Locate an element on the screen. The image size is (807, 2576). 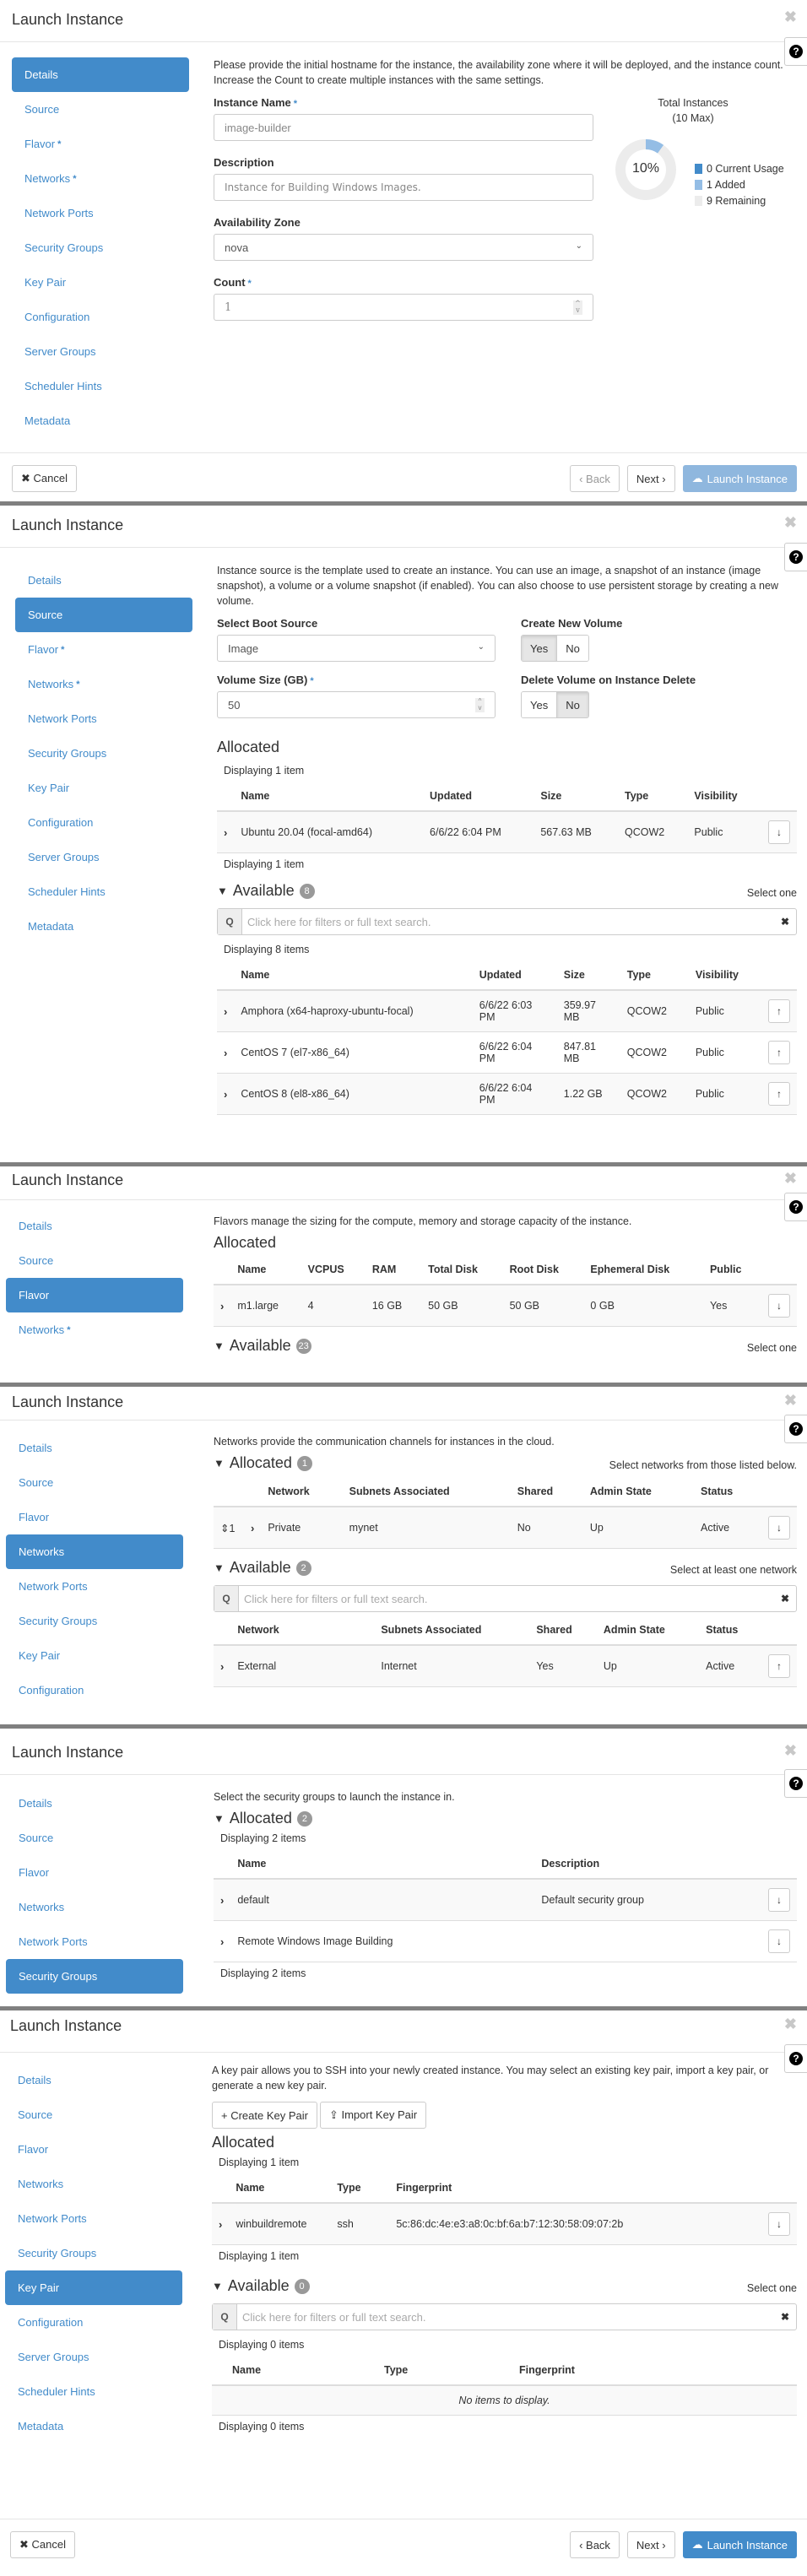
delete-volume-yes: Yes is located at coordinates (539, 704).